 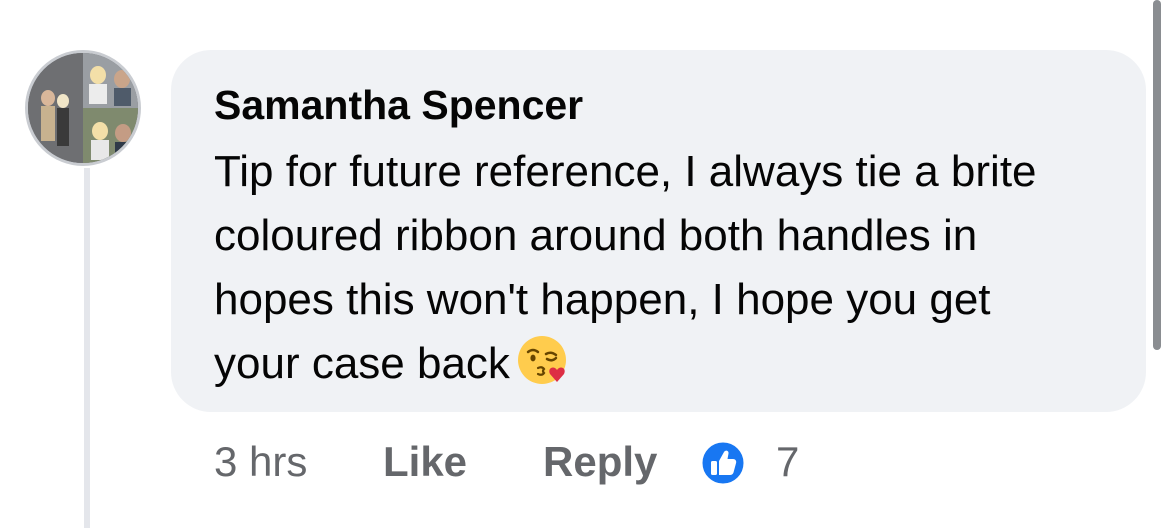 I want to click on comment-text-line: coloured ribbon around both handles in, so click(x=596, y=235).